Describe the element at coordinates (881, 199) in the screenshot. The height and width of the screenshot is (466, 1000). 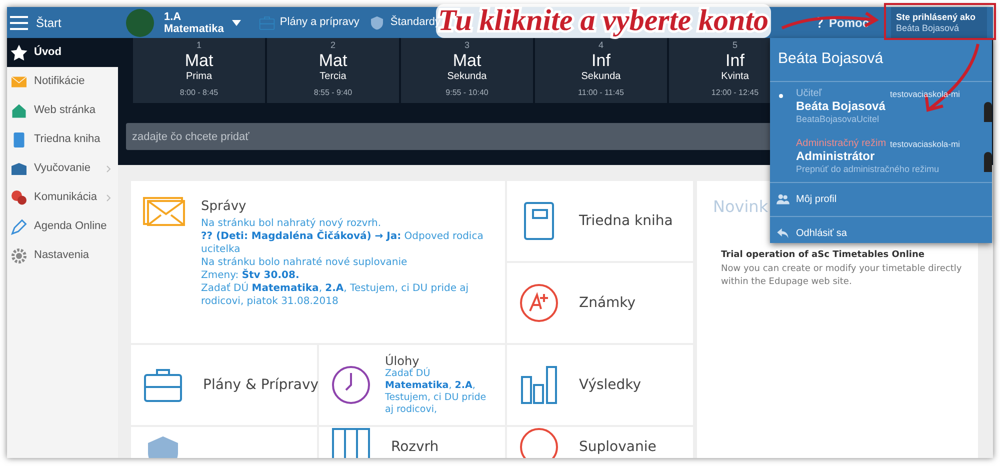
I see `menu-link: Môj profil` at that location.